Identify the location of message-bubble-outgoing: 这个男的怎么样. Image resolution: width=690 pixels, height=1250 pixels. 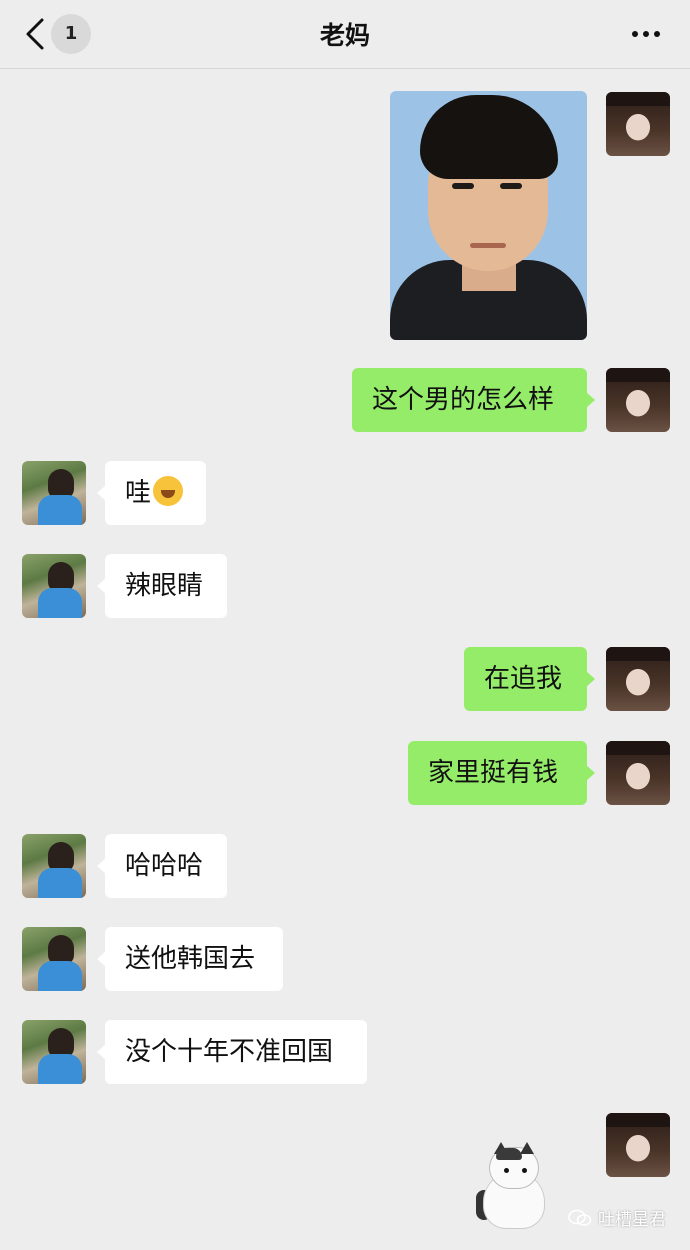
(473, 400).